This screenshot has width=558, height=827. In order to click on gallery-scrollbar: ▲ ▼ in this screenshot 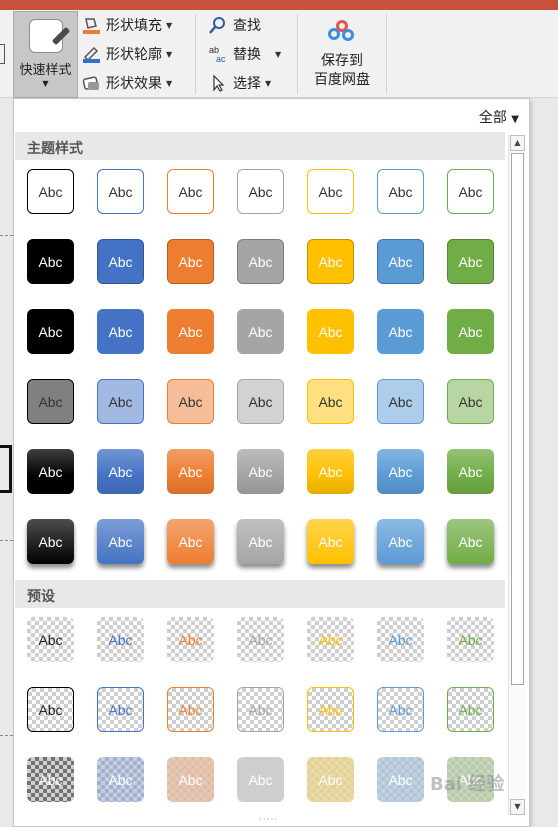, I will do `click(516, 475)`.